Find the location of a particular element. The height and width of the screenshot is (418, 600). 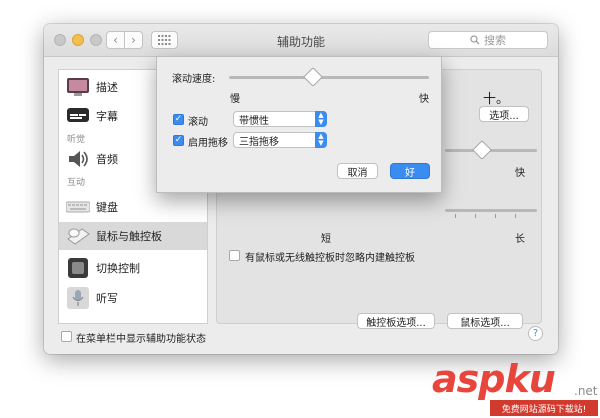

sidebar-item-switch-control: 切换控制 is located at coordinates (133, 268).